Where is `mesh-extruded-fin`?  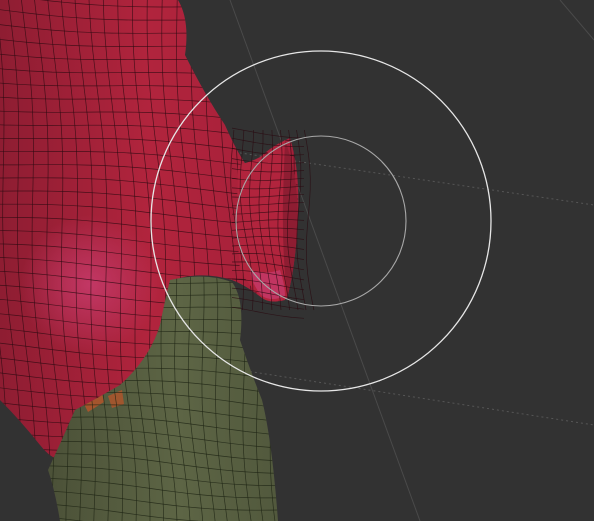 mesh-extruded-fin is located at coordinates (272, 223).